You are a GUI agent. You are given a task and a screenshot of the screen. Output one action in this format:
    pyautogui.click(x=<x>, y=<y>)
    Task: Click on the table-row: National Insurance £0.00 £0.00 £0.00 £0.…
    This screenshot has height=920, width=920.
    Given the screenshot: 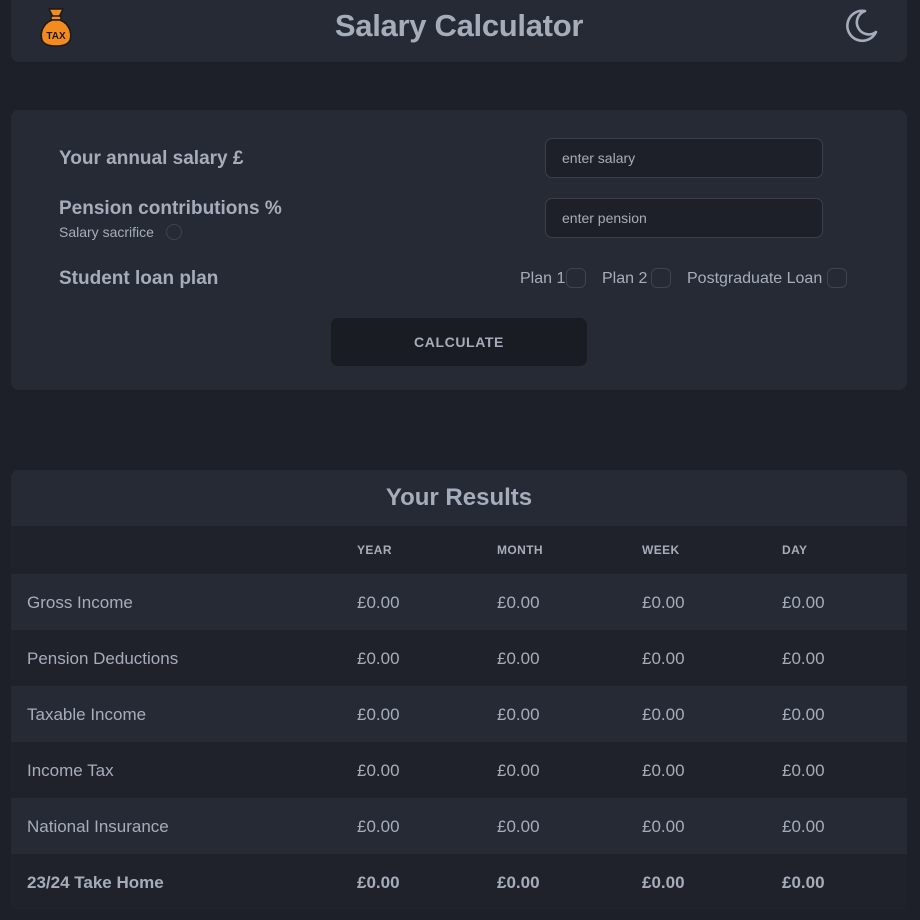 What is the action you would take?
    pyautogui.click(x=459, y=826)
    